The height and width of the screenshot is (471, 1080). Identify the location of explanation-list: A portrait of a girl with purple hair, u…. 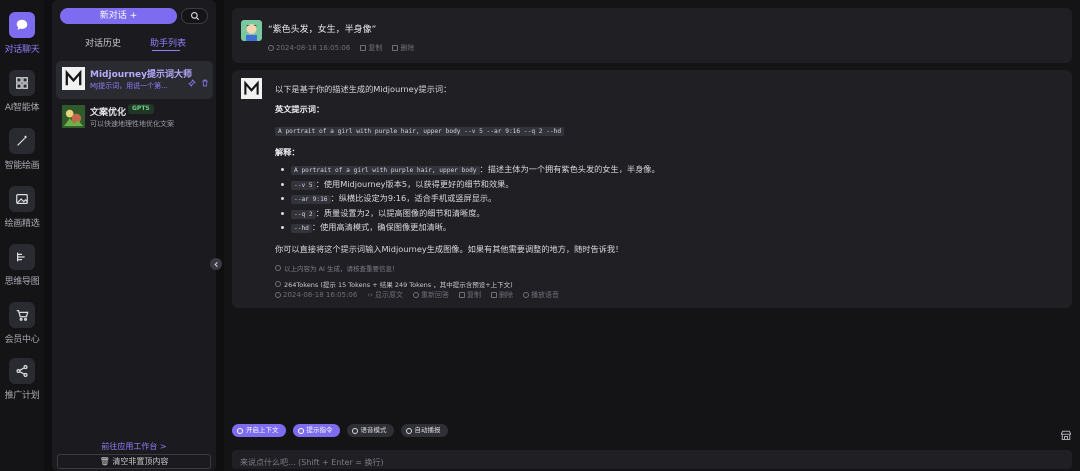
(665, 199).